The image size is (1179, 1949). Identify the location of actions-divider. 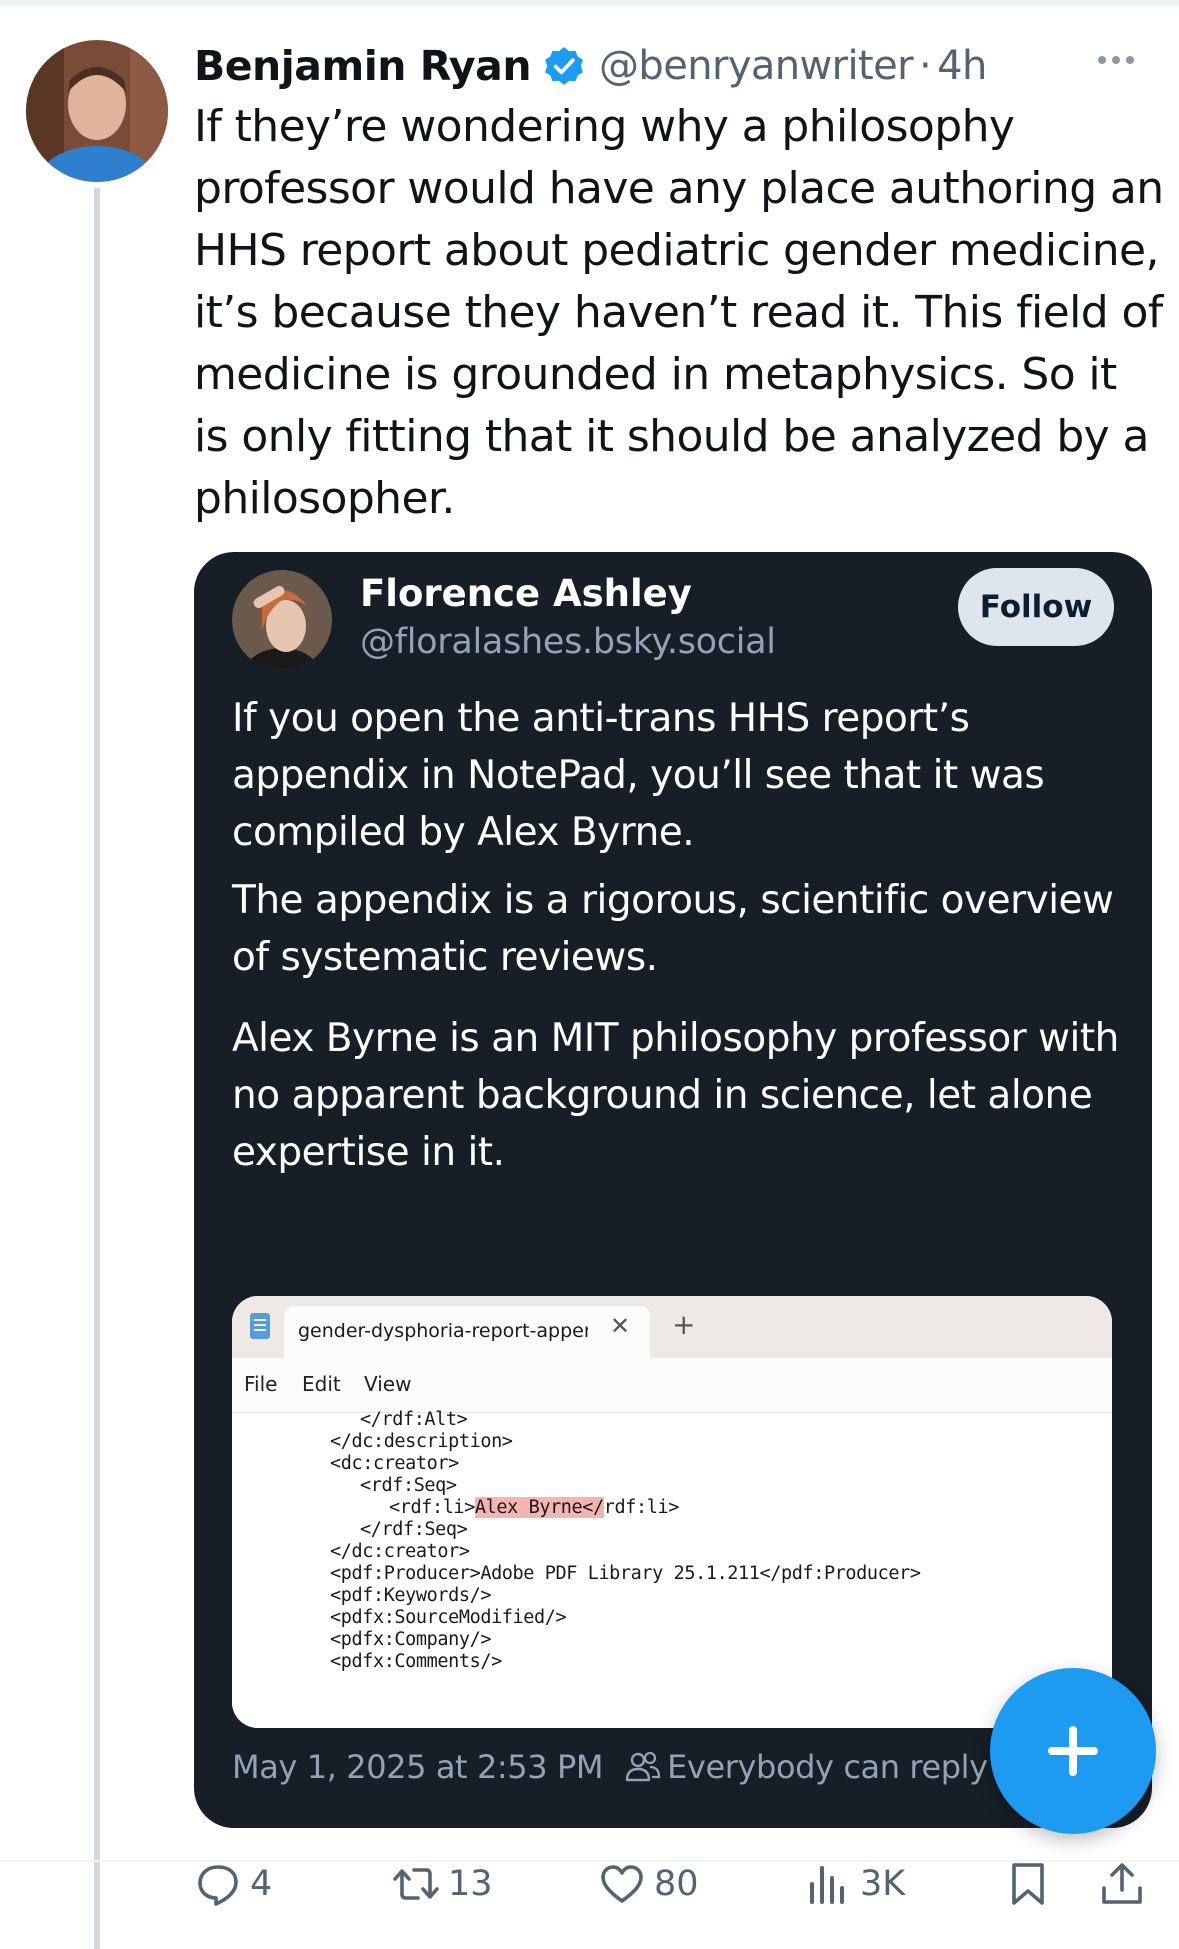
(589, 1861).